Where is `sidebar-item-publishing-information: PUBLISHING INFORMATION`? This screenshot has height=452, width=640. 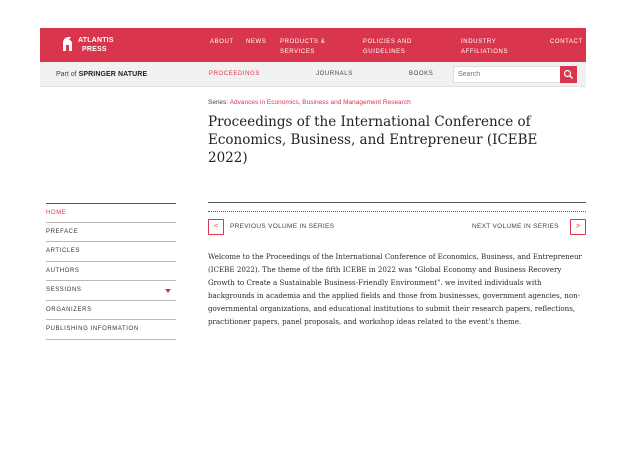
sidebar-item-publishing-information: PUBLISHING INFORMATION is located at coordinates (111, 330).